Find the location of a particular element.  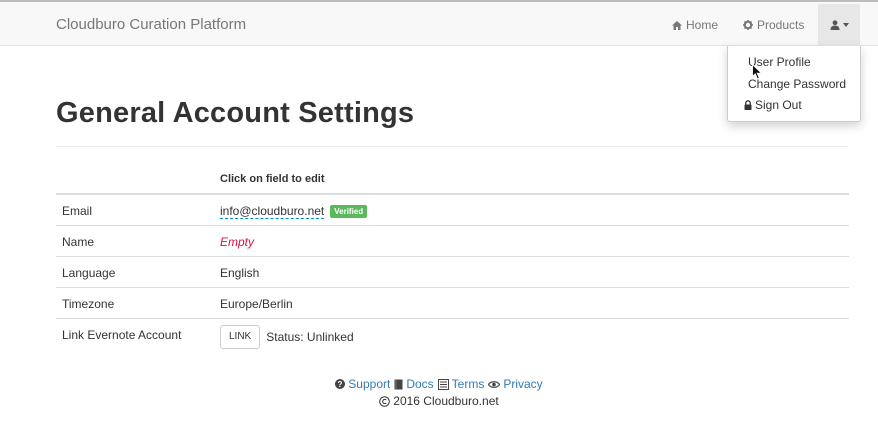

copyright-line: 2016 Cloudburo.net is located at coordinates (439, 401).